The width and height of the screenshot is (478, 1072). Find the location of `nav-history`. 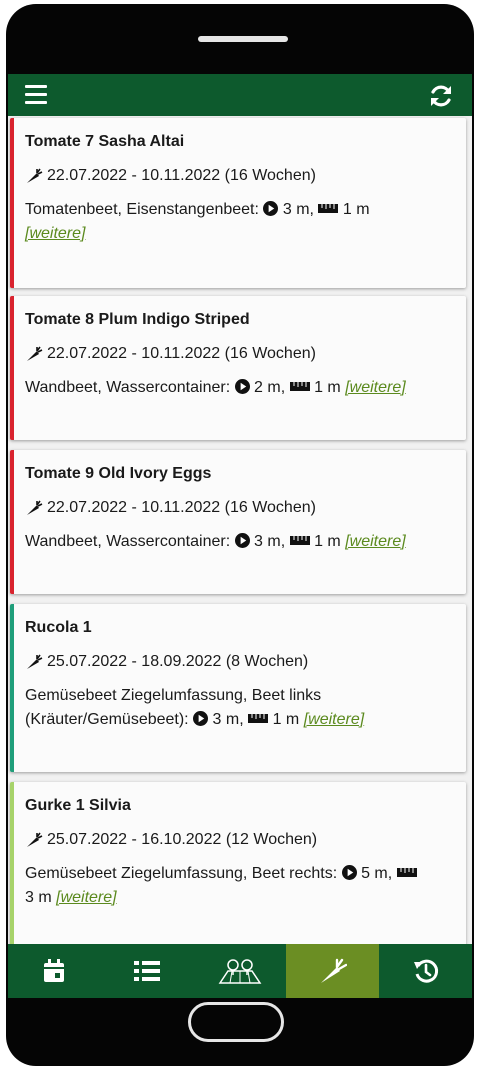

nav-history is located at coordinates (425, 971).